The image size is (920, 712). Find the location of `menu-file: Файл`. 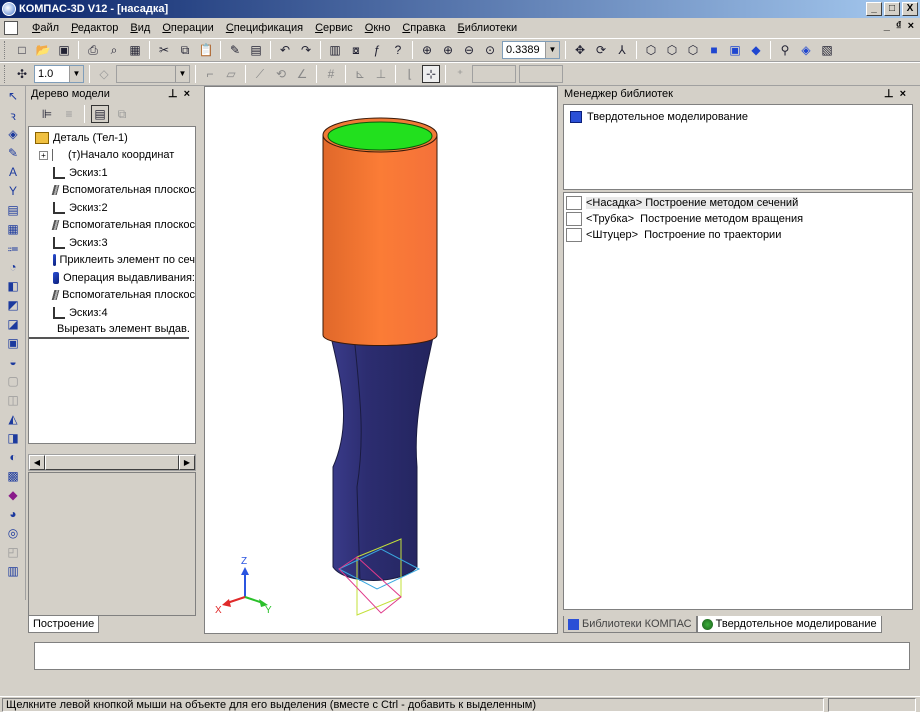

menu-file: Файл is located at coordinates (45, 28).